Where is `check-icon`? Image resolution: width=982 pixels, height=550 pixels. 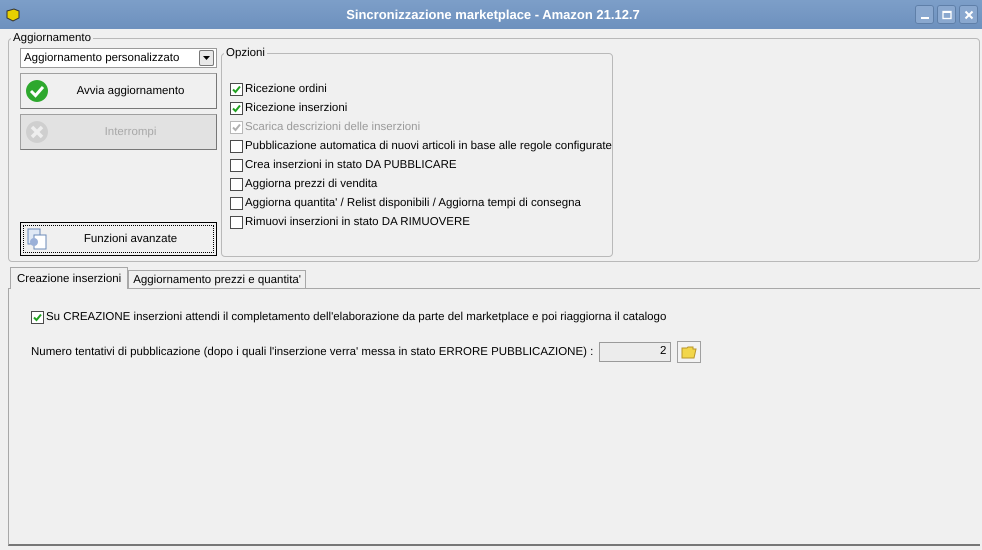 check-icon is located at coordinates (37, 91).